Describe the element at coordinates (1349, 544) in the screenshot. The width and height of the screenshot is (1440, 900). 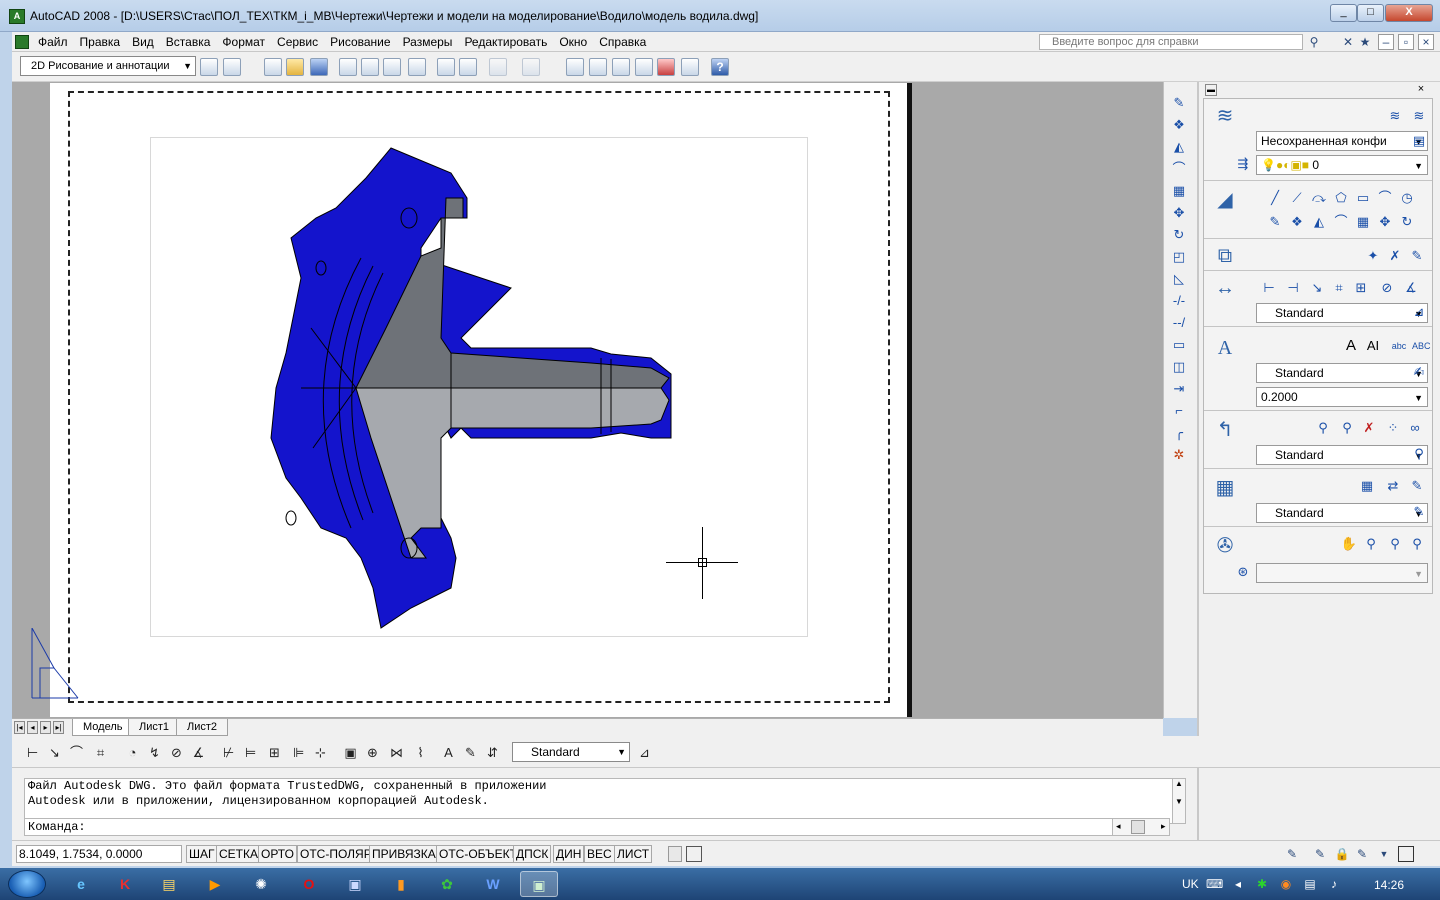
I see `pan-hand-icon: ✋` at that location.